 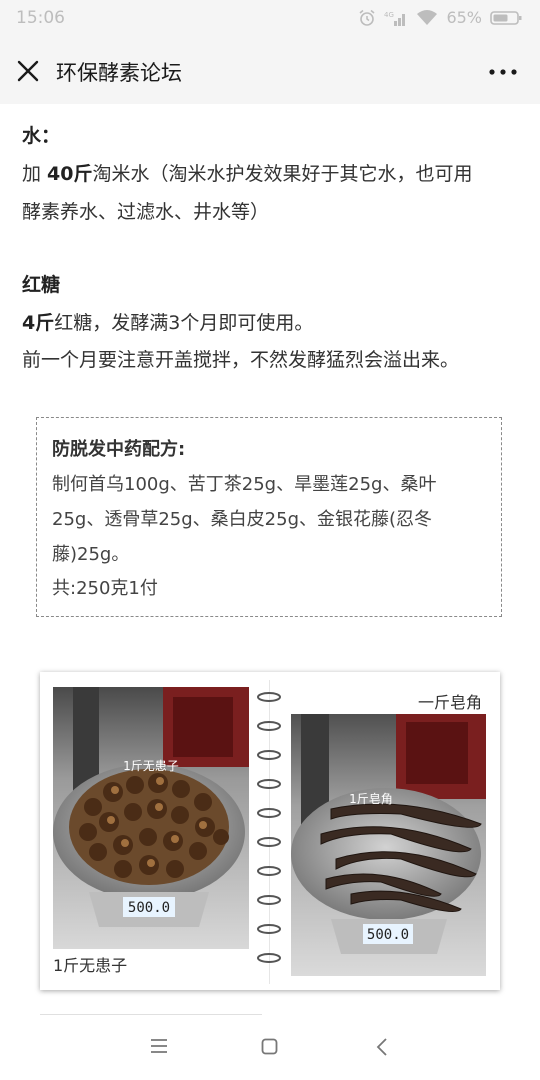 I want to click on alarm-icon, so click(x=367, y=17).